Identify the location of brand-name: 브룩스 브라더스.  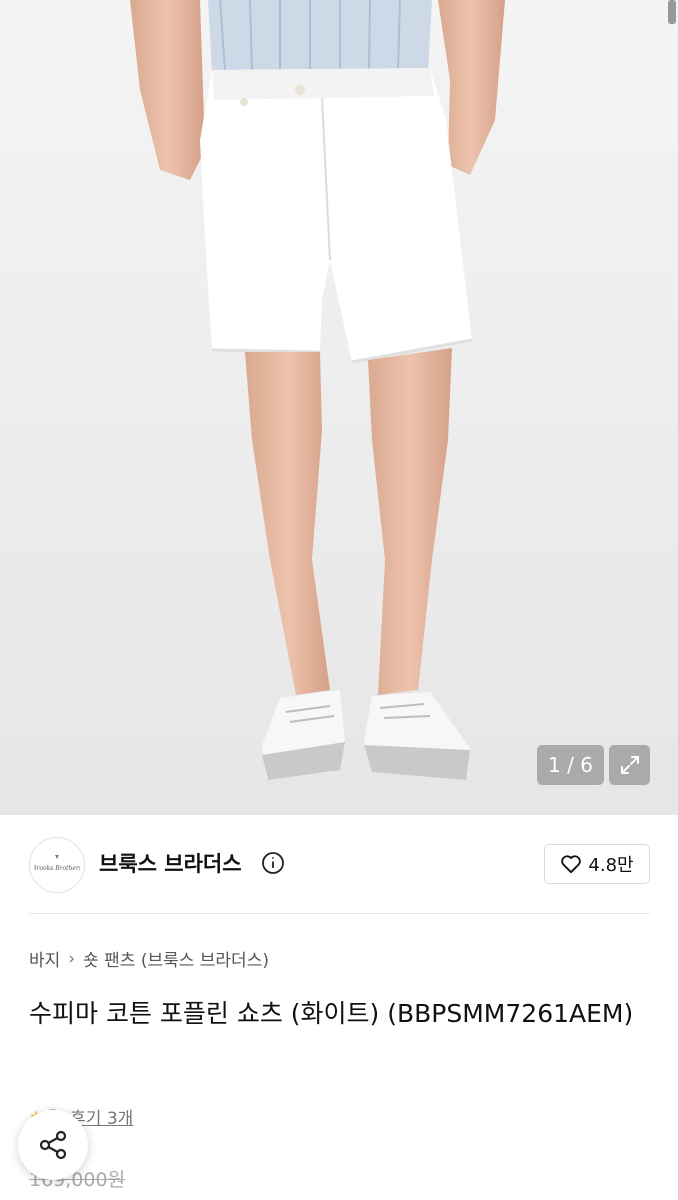
(170, 863).